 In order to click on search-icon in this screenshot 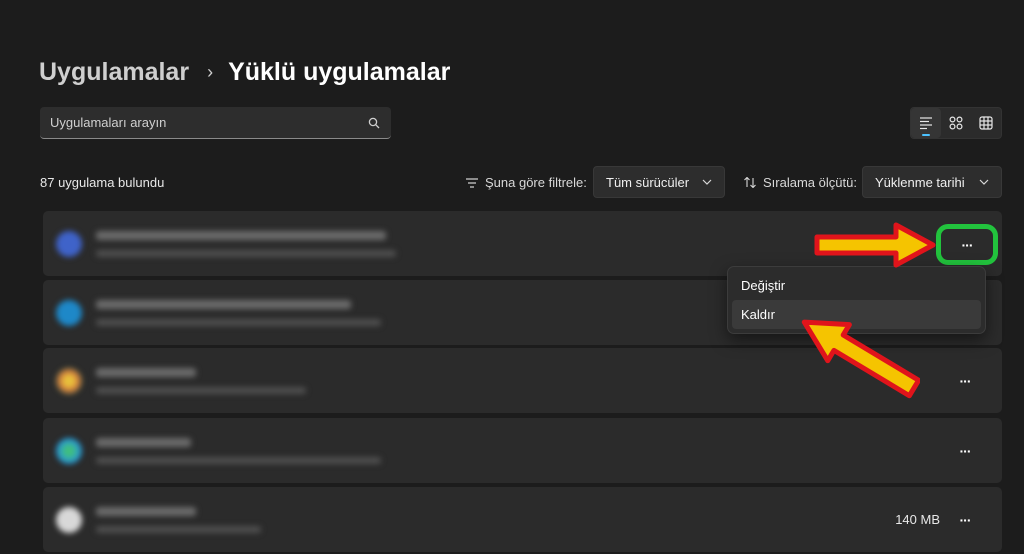, I will do `click(374, 123)`.